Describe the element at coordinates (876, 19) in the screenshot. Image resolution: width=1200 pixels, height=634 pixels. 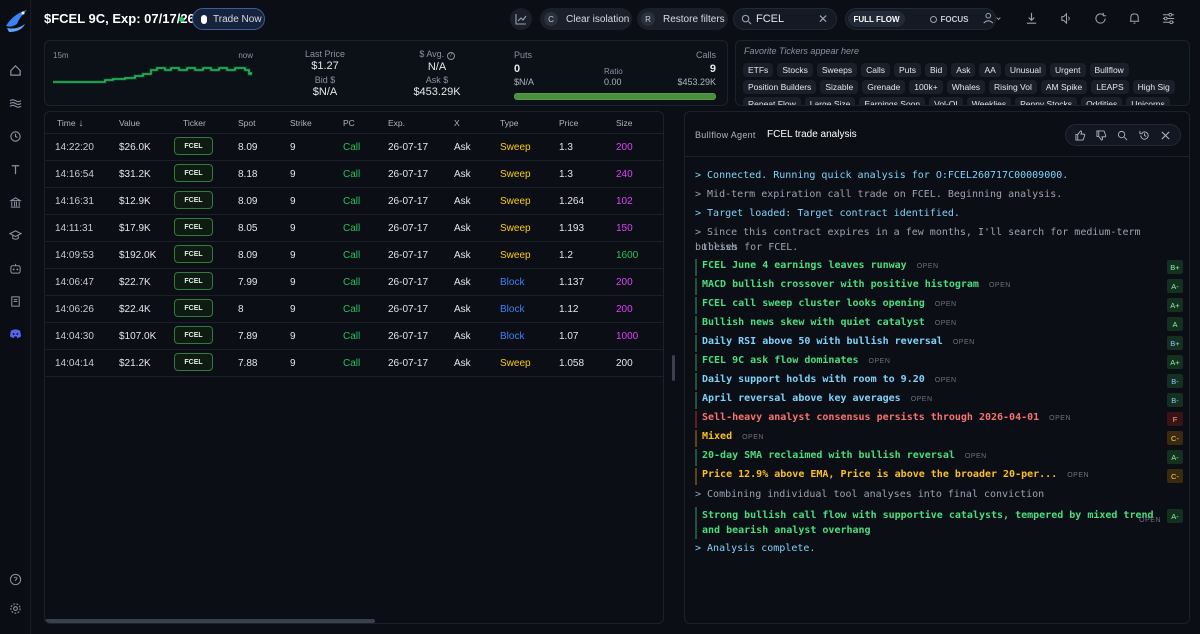
I see `full-flow-tab: FULL FLOW` at that location.